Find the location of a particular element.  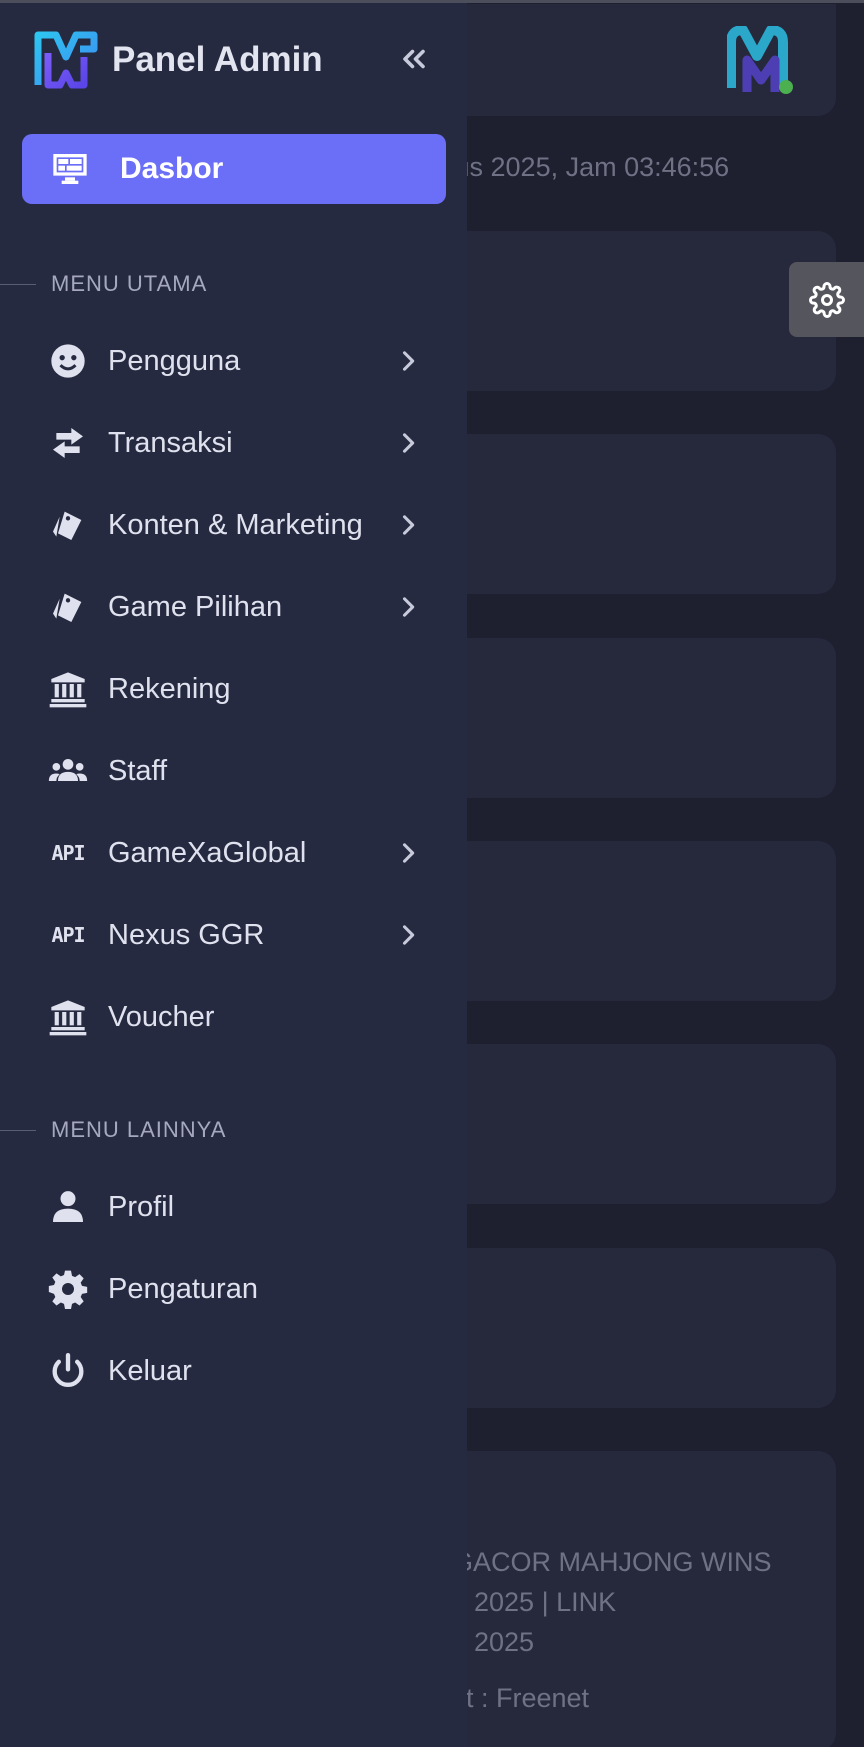

sidebar-item-label: Game Pilihan is located at coordinates (195, 606).